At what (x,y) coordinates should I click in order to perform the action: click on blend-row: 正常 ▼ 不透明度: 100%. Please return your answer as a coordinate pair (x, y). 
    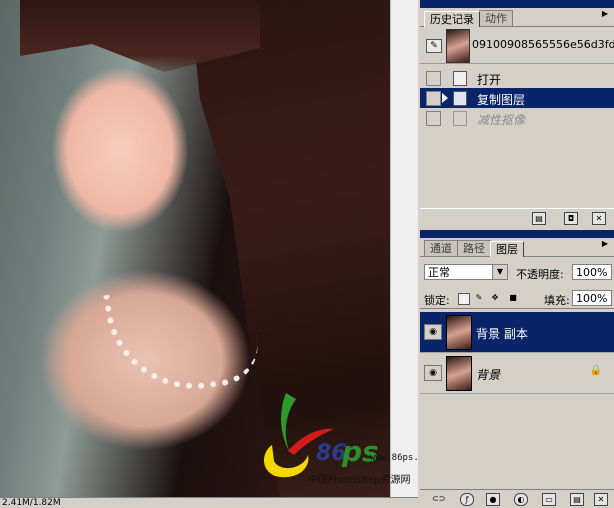
    Looking at the image, I should click on (517, 273).